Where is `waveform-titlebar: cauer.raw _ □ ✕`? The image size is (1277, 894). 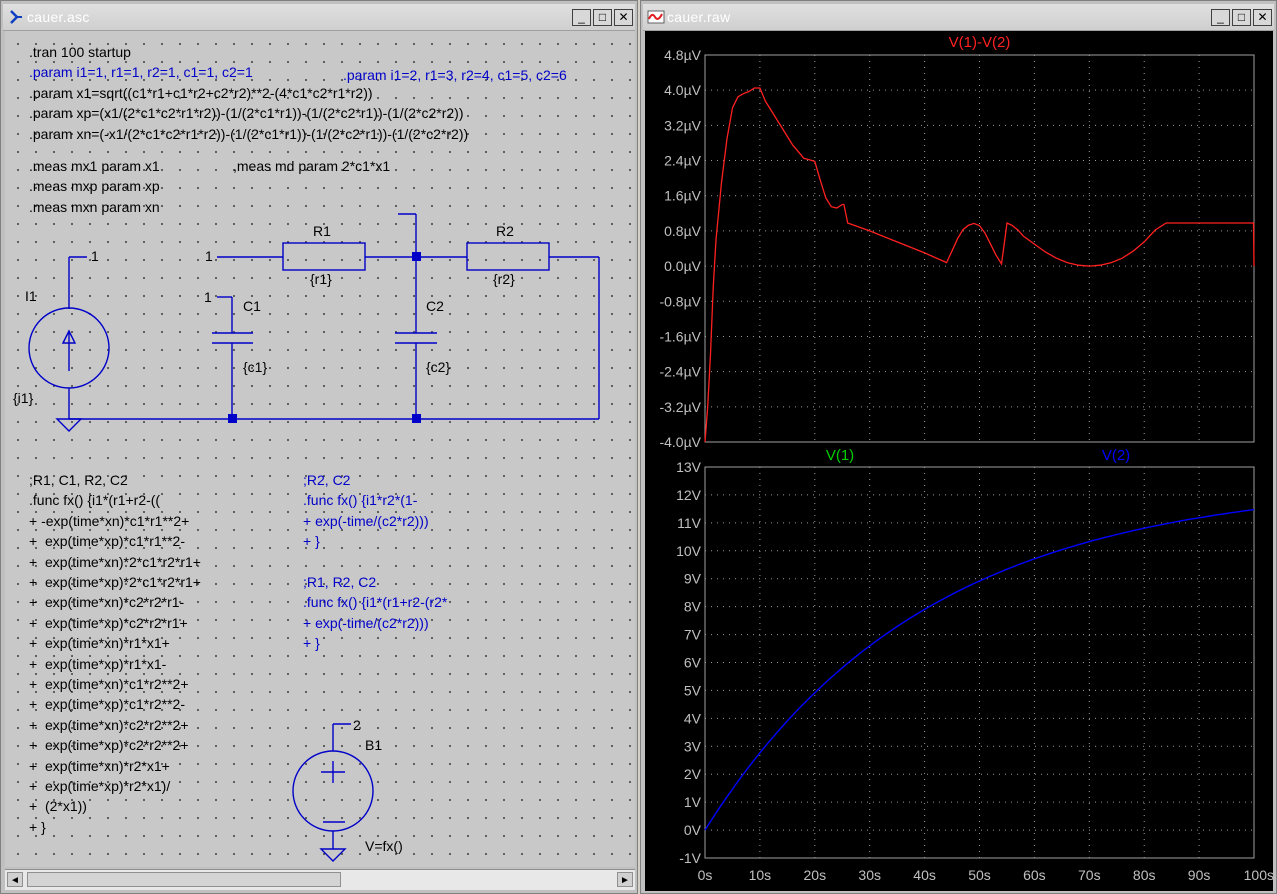
waveform-titlebar: cauer.raw _ □ ✕ is located at coordinates (958, 17).